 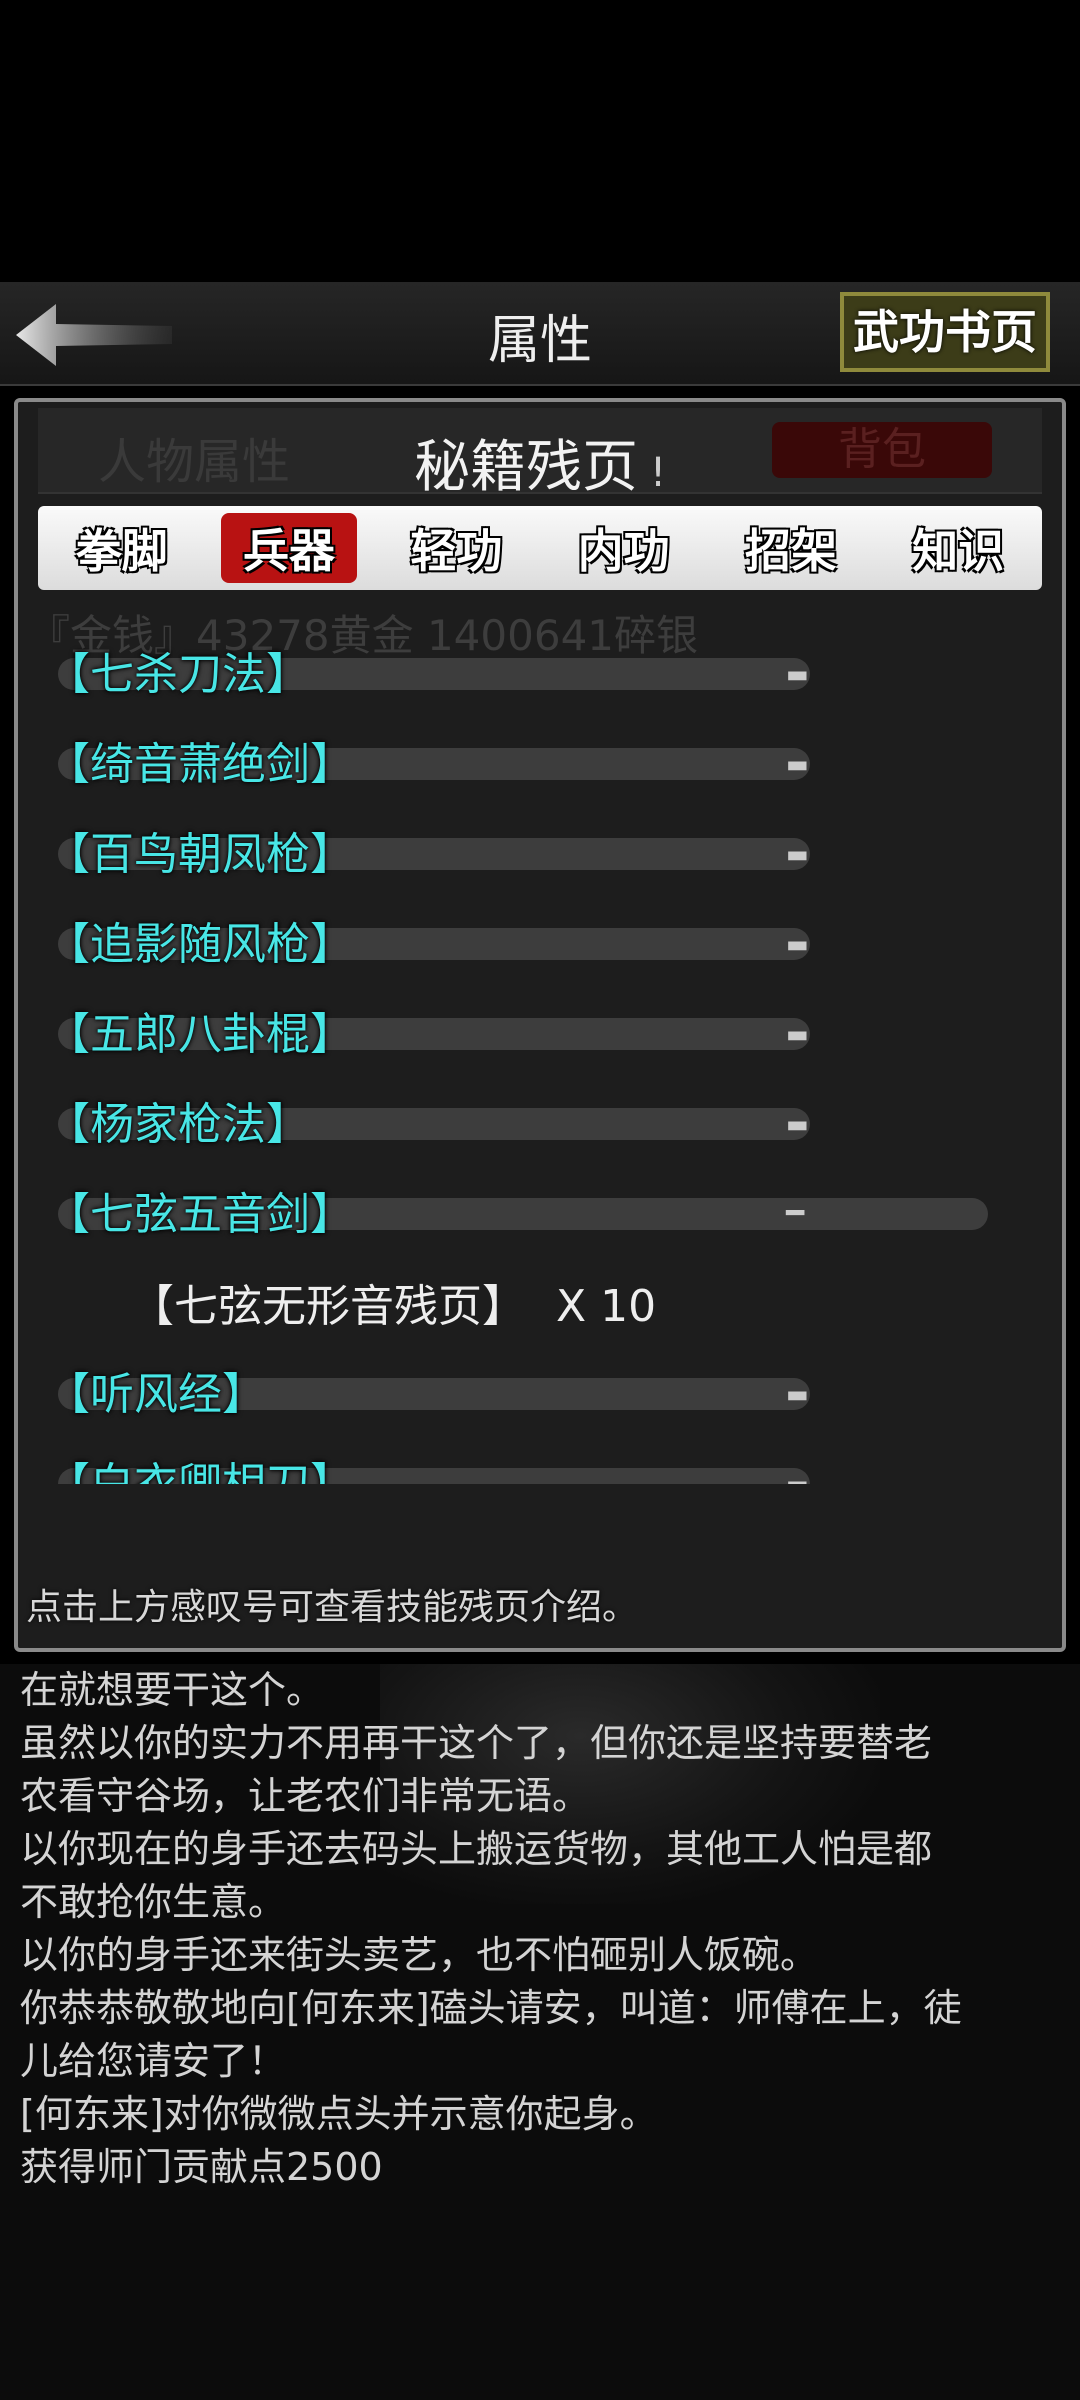 What do you see at coordinates (305, 1796) in the screenshot?
I see `log-line: 农看守谷场，让老农们非常无语。` at bounding box center [305, 1796].